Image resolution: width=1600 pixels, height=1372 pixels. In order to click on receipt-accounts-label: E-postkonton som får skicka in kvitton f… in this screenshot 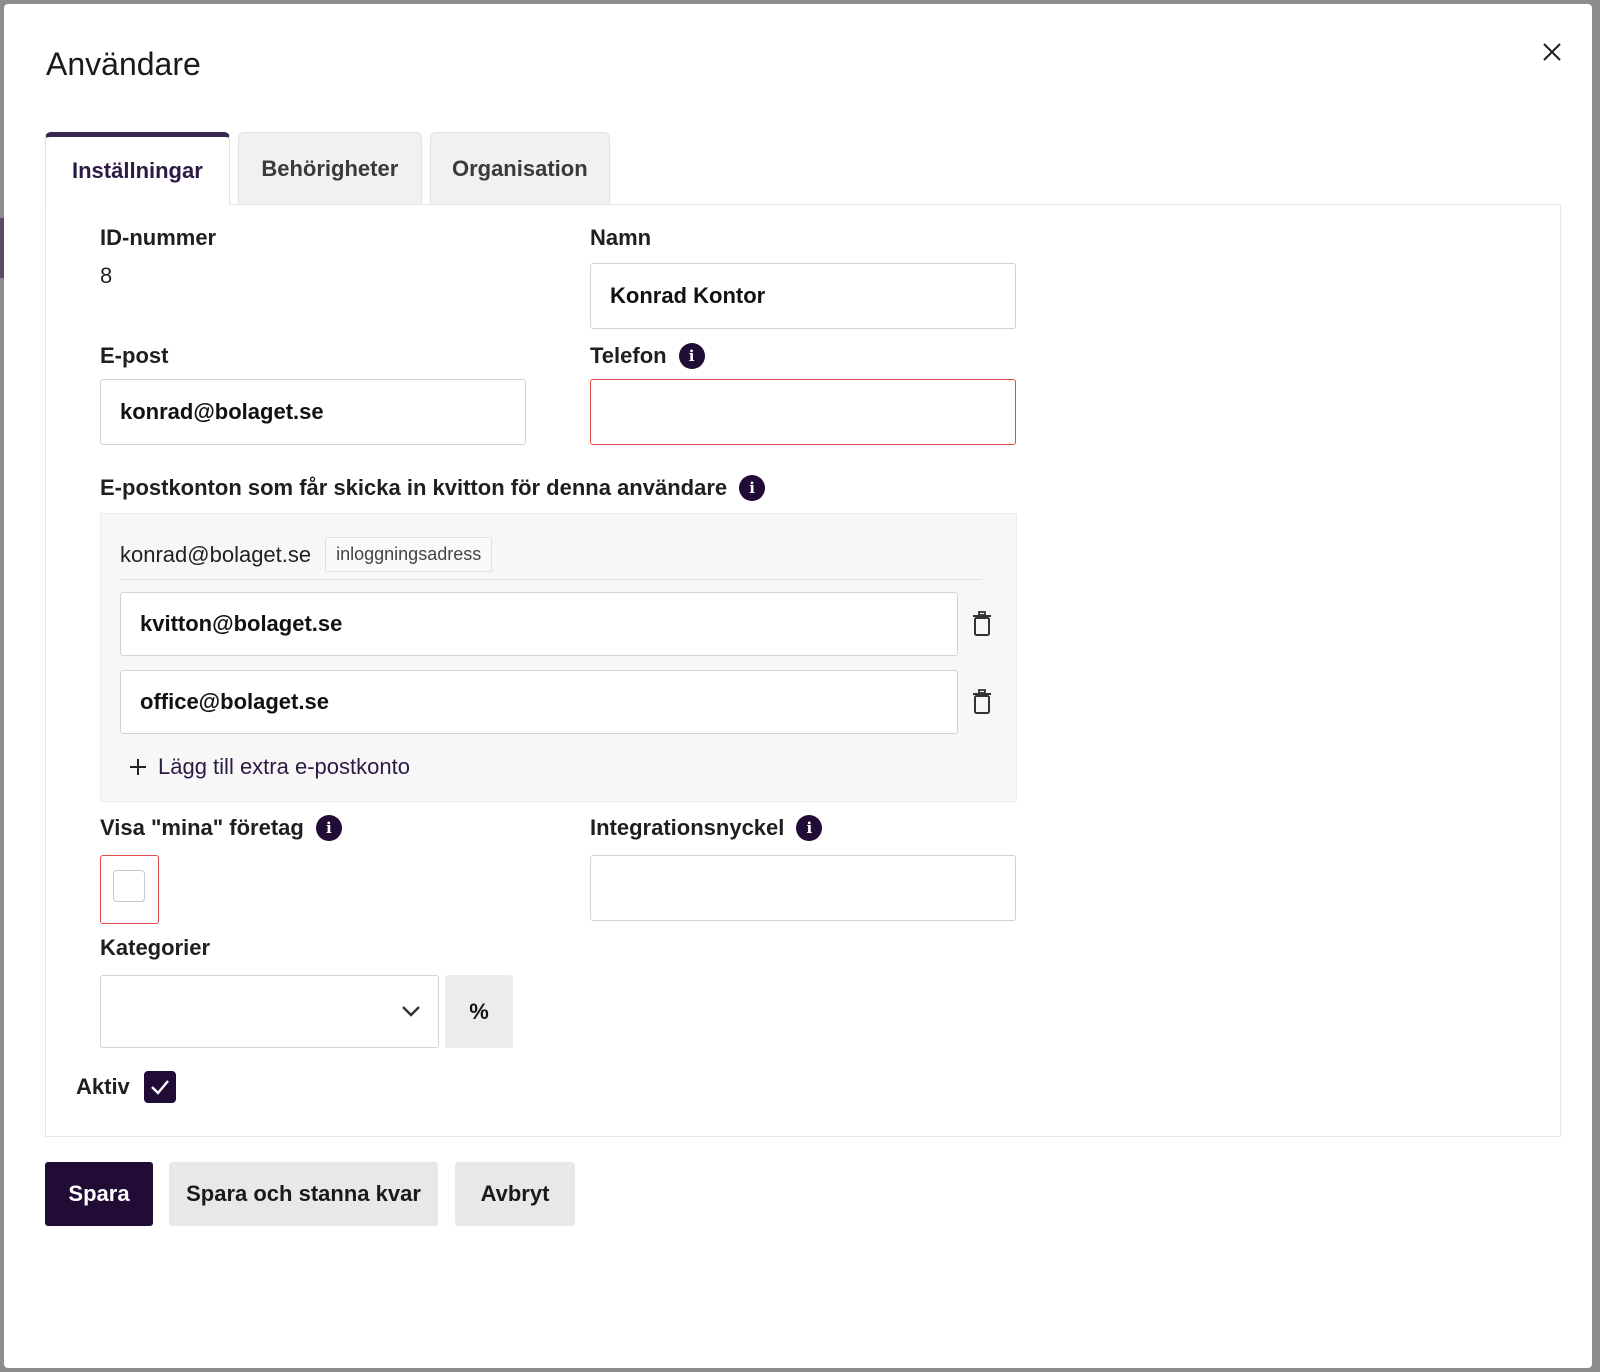, I will do `click(433, 488)`.